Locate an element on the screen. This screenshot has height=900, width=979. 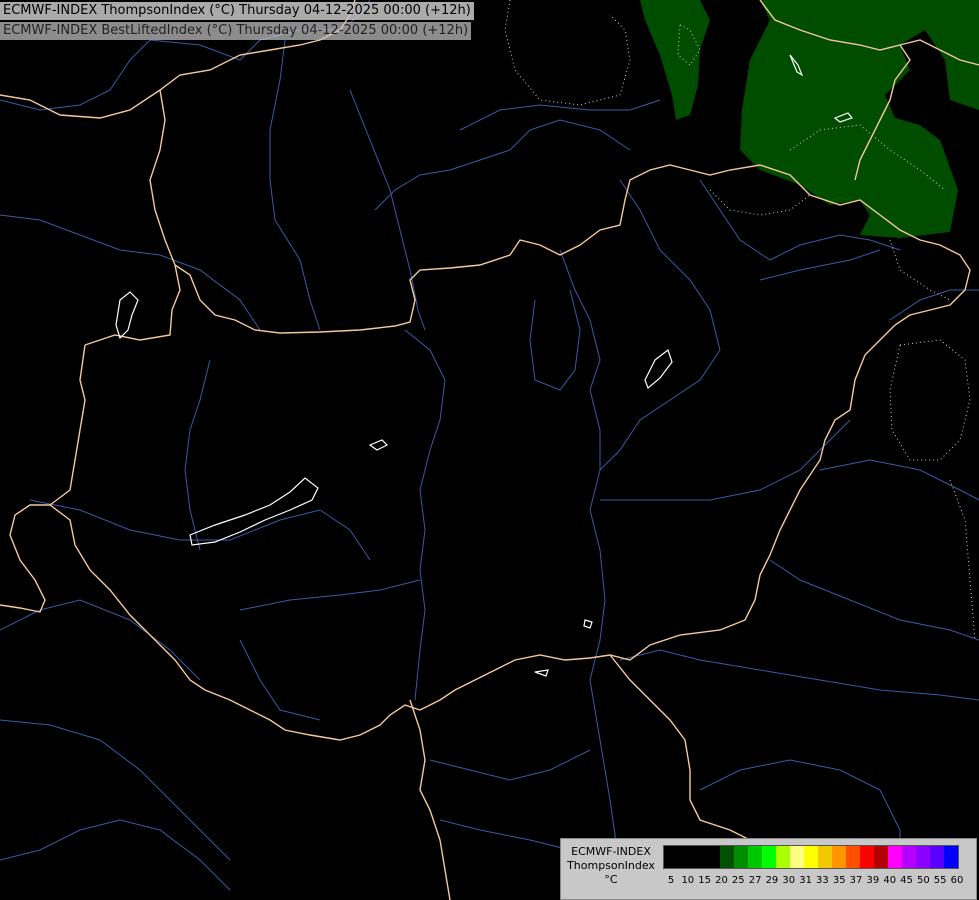
legend-tick-label: 29 is located at coordinates (772, 880).